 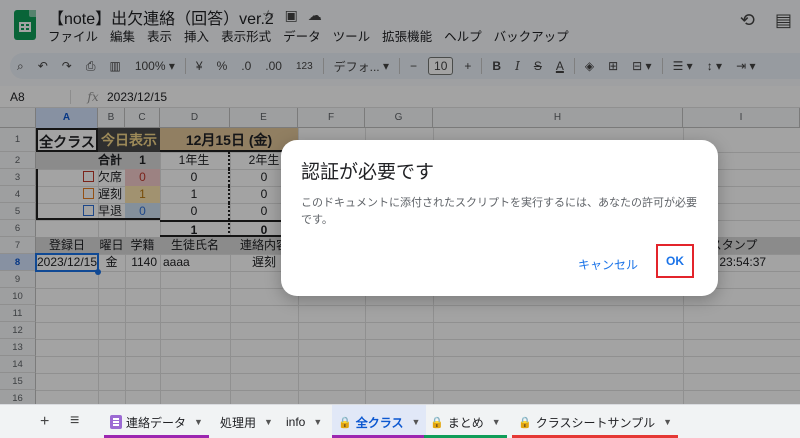 I want to click on tab-label: 処理用, so click(x=238, y=422).